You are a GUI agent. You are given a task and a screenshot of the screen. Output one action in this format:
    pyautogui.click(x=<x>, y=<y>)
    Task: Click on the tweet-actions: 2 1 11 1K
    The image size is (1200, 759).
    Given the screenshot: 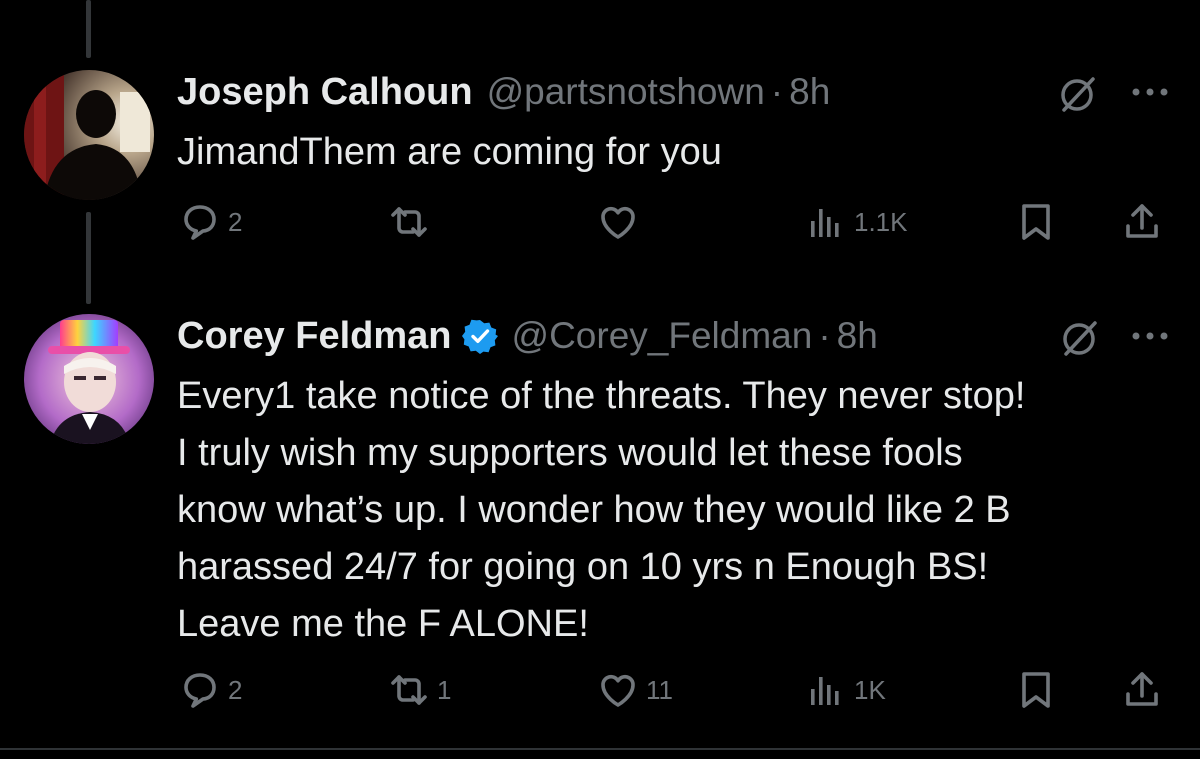 What is the action you would take?
    pyautogui.click(x=600, y=690)
    